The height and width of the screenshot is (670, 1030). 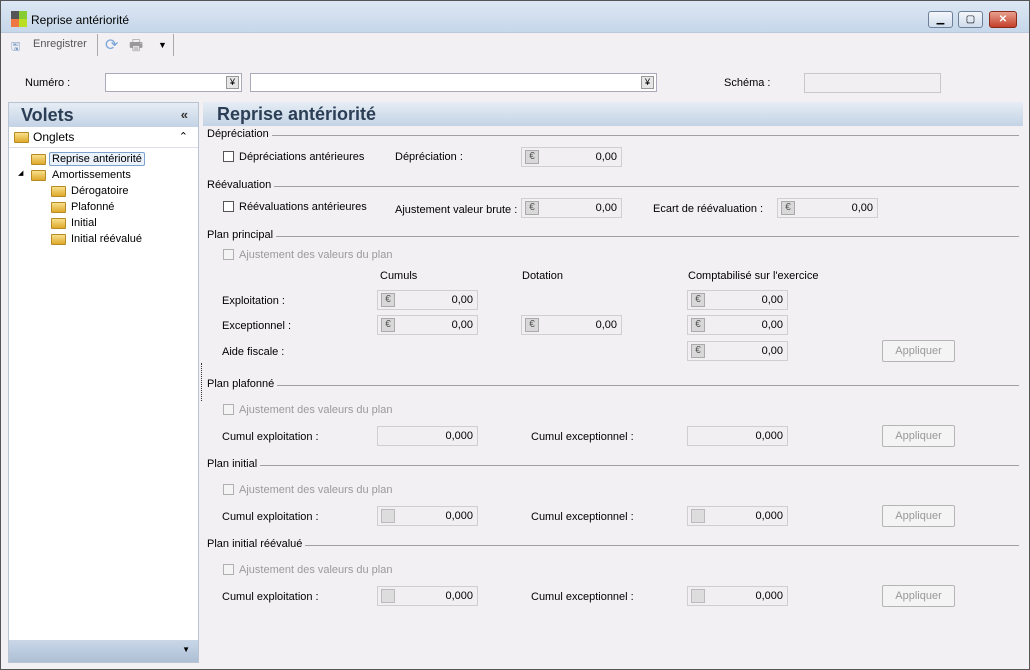 What do you see at coordinates (228, 254) in the screenshot?
I see `principal-ajustement-checkbox` at bounding box center [228, 254].